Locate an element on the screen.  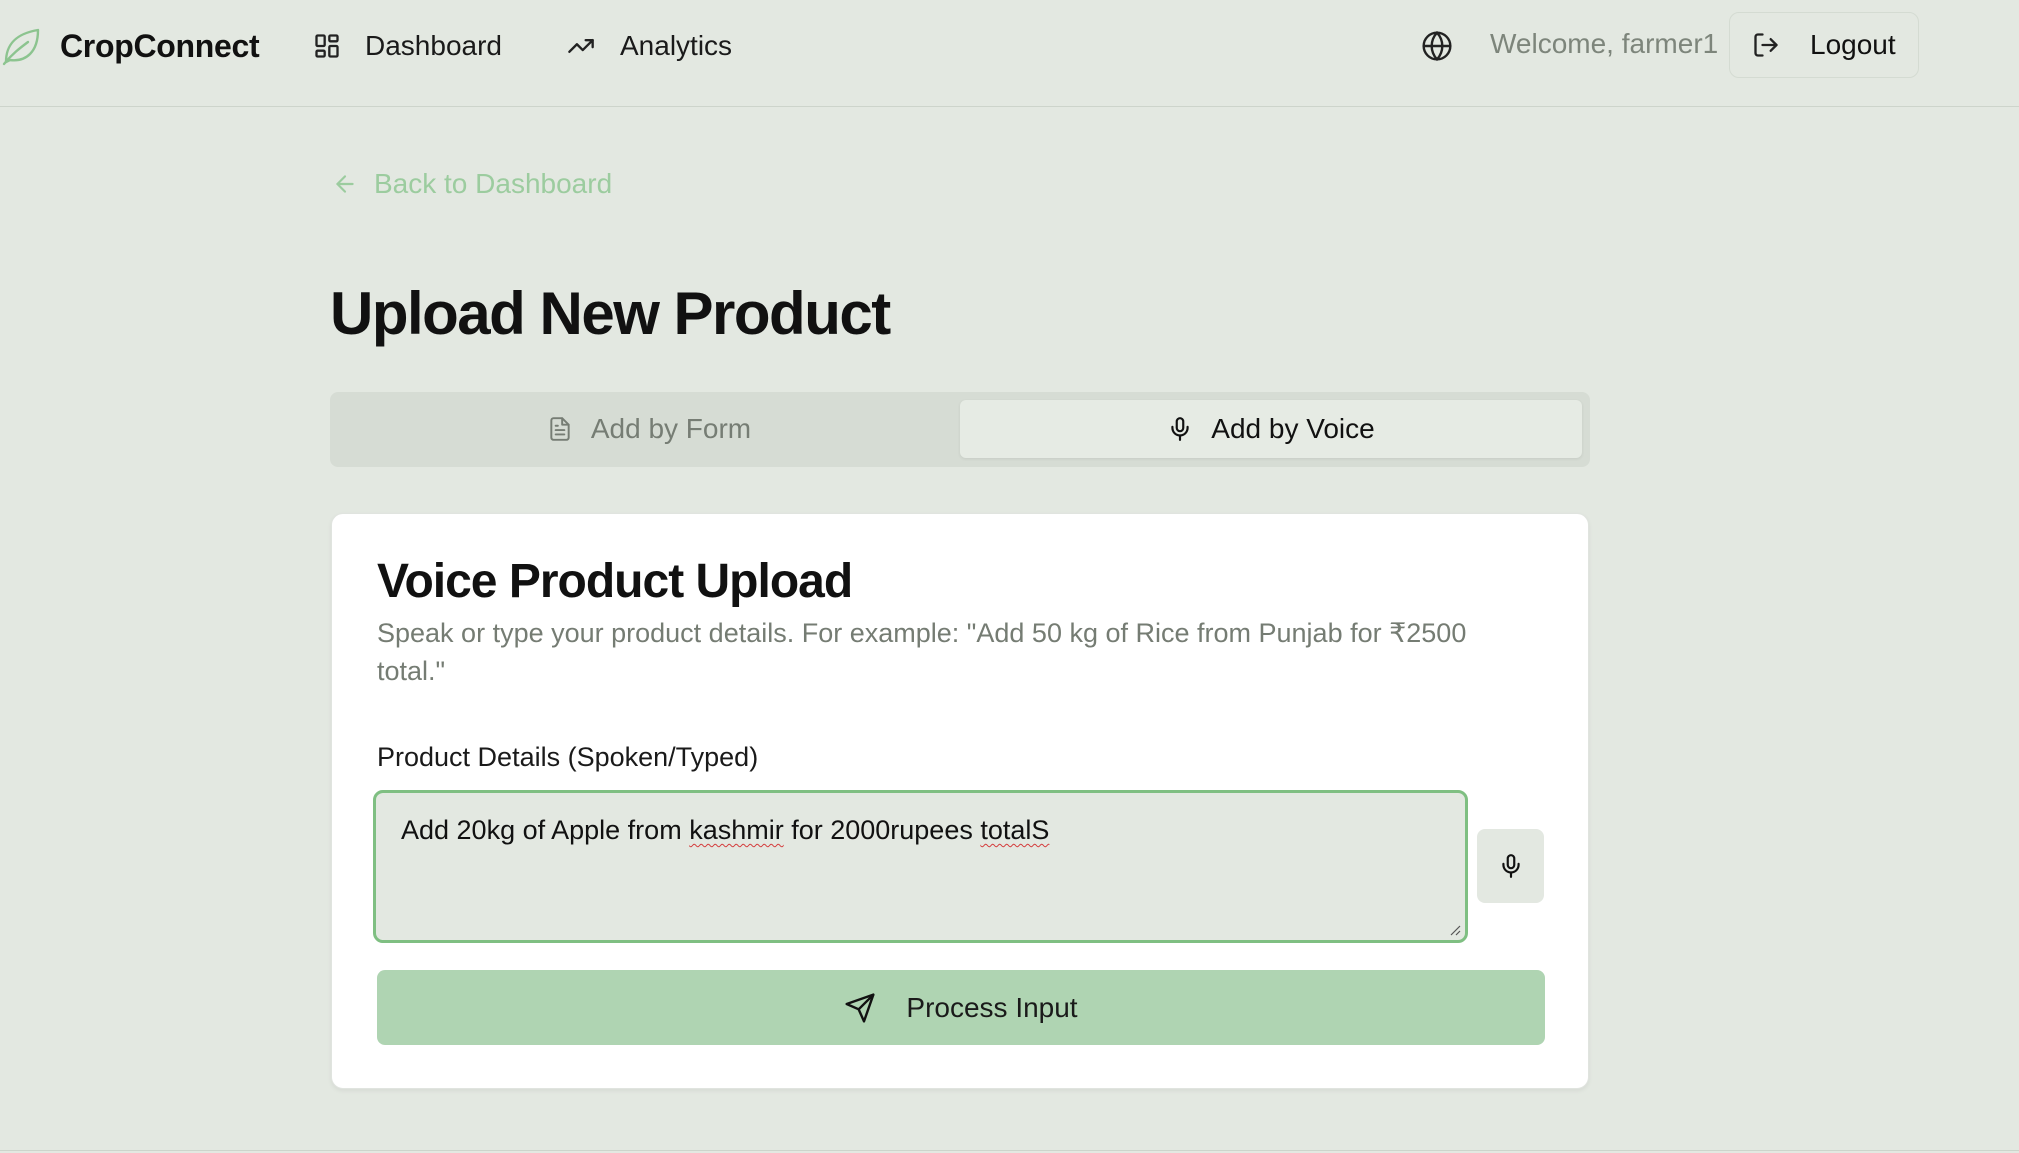
tab-add-by-voice: Add by Voice is located at coordinates (1271, 429).